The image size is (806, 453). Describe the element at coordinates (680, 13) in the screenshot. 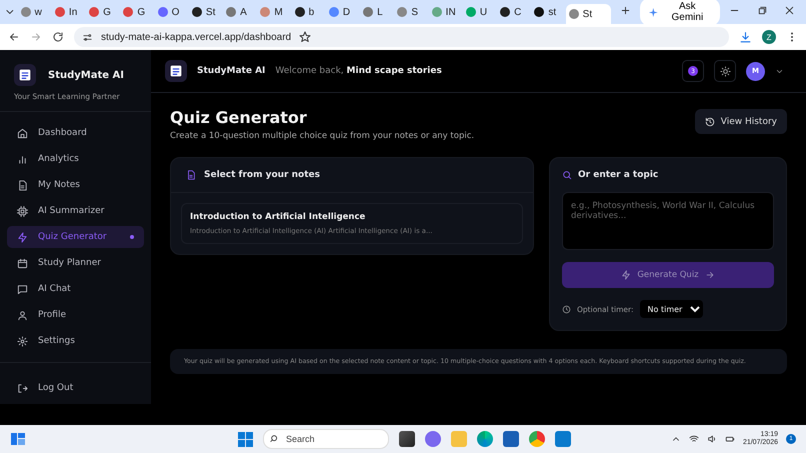

I see `ask-gemini-button: Ask Gemini` at that location.